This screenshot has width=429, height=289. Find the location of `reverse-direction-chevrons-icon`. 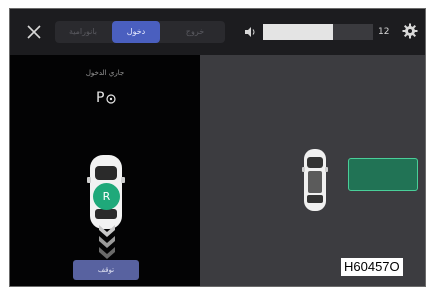

reverse-direction-chevrons-icon is located at coordinates (107, 242).